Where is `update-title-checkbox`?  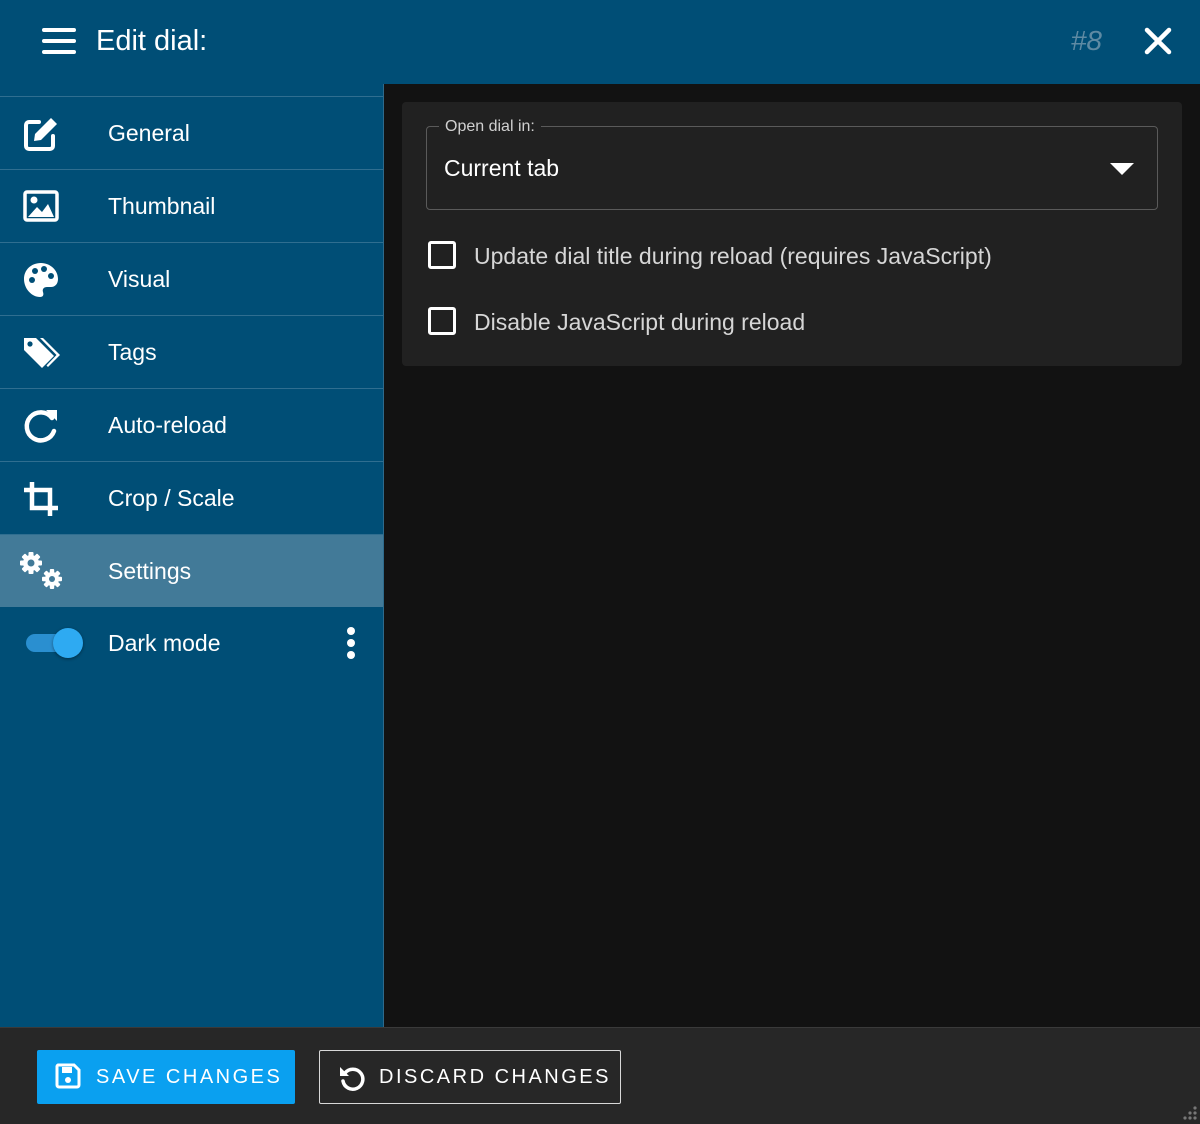 update-title-checkbox is located at coordinates (442, 255).